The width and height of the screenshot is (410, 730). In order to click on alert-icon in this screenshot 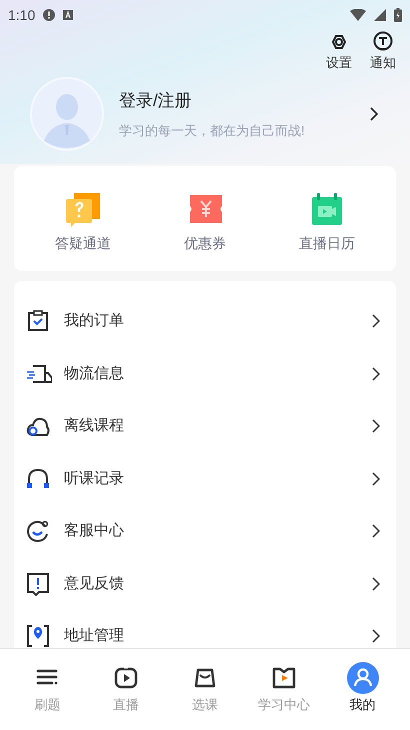, I will do `click(49, 15)`.